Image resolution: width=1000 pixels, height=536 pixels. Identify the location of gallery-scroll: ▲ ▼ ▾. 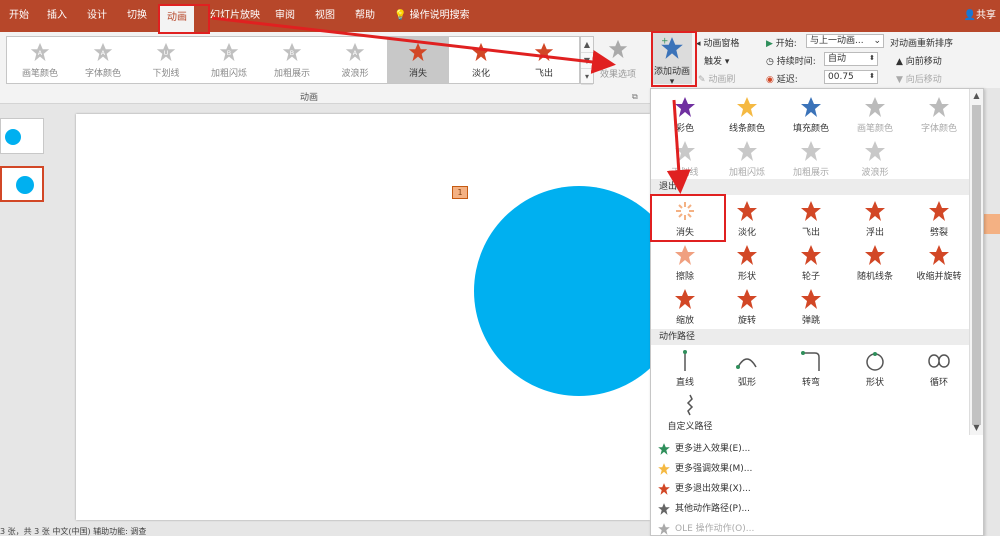
(587, 60).